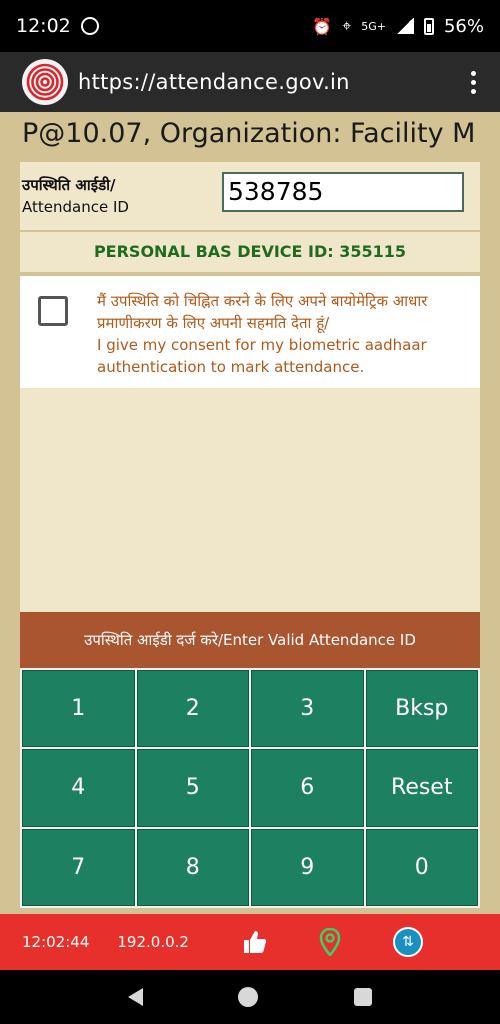 This screenshot has height=1024, width=500. I want to click on location-icon: ⌖, so click(347, 25).